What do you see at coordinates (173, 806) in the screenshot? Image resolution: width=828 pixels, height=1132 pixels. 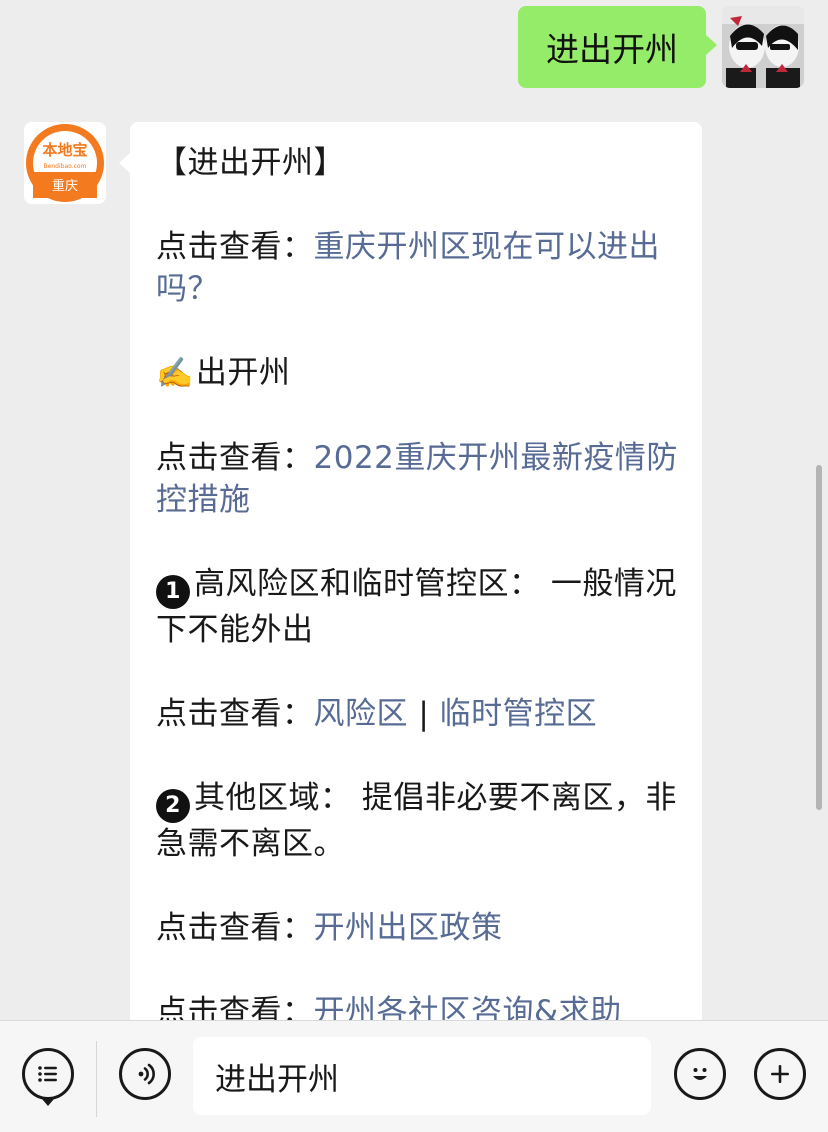 I see `number-two-icon: 2` at bounding box center [173, 806].